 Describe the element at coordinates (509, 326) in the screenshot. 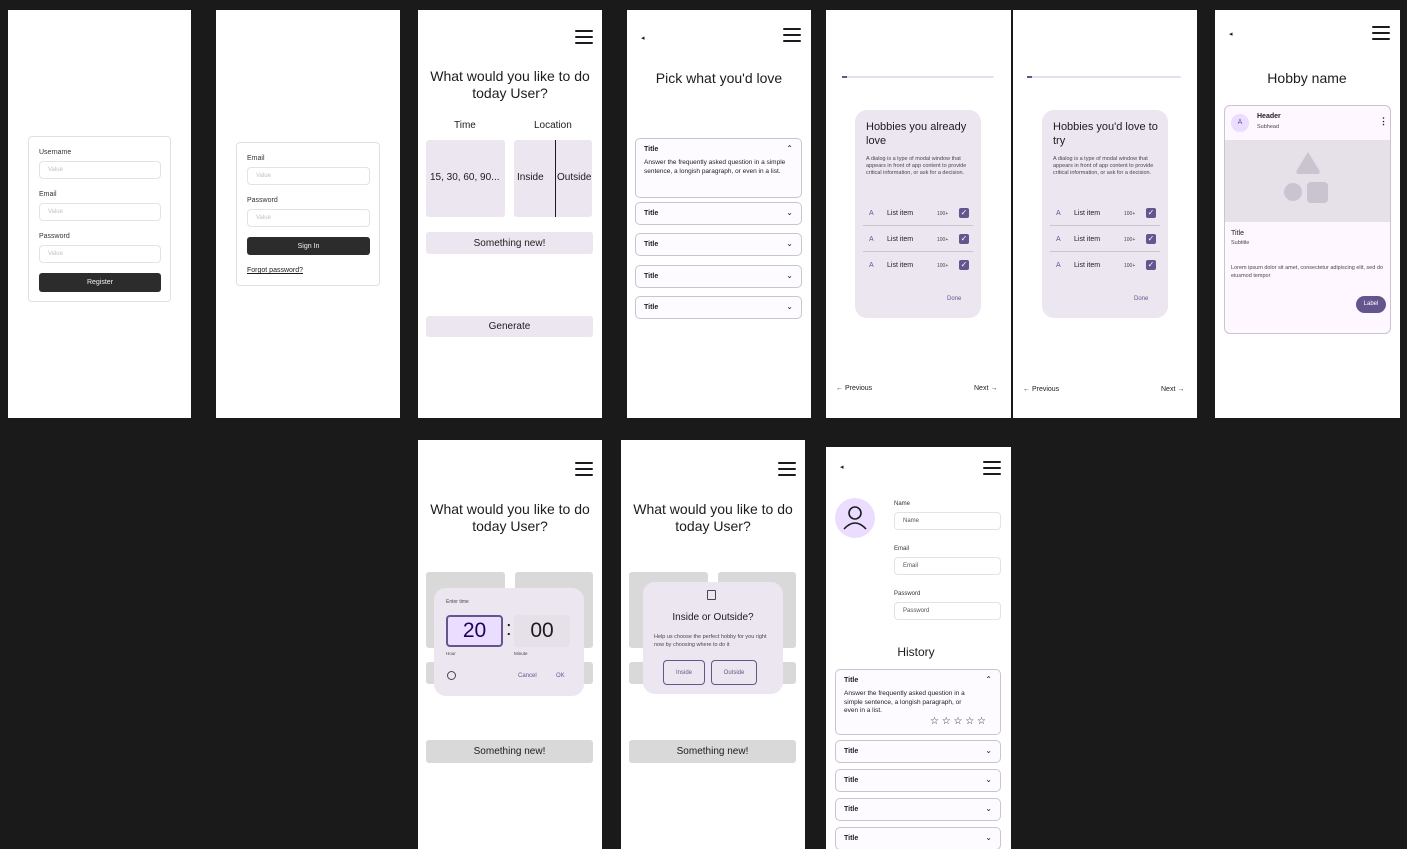

I see `generate-button: Generate` at that location.